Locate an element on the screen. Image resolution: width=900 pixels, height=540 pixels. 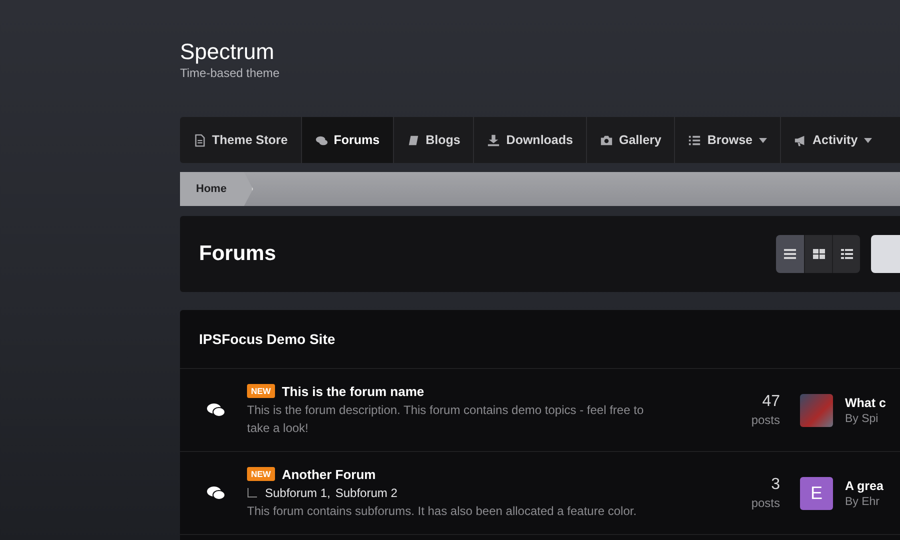
rows-icon is located at coordinates (790, 254).